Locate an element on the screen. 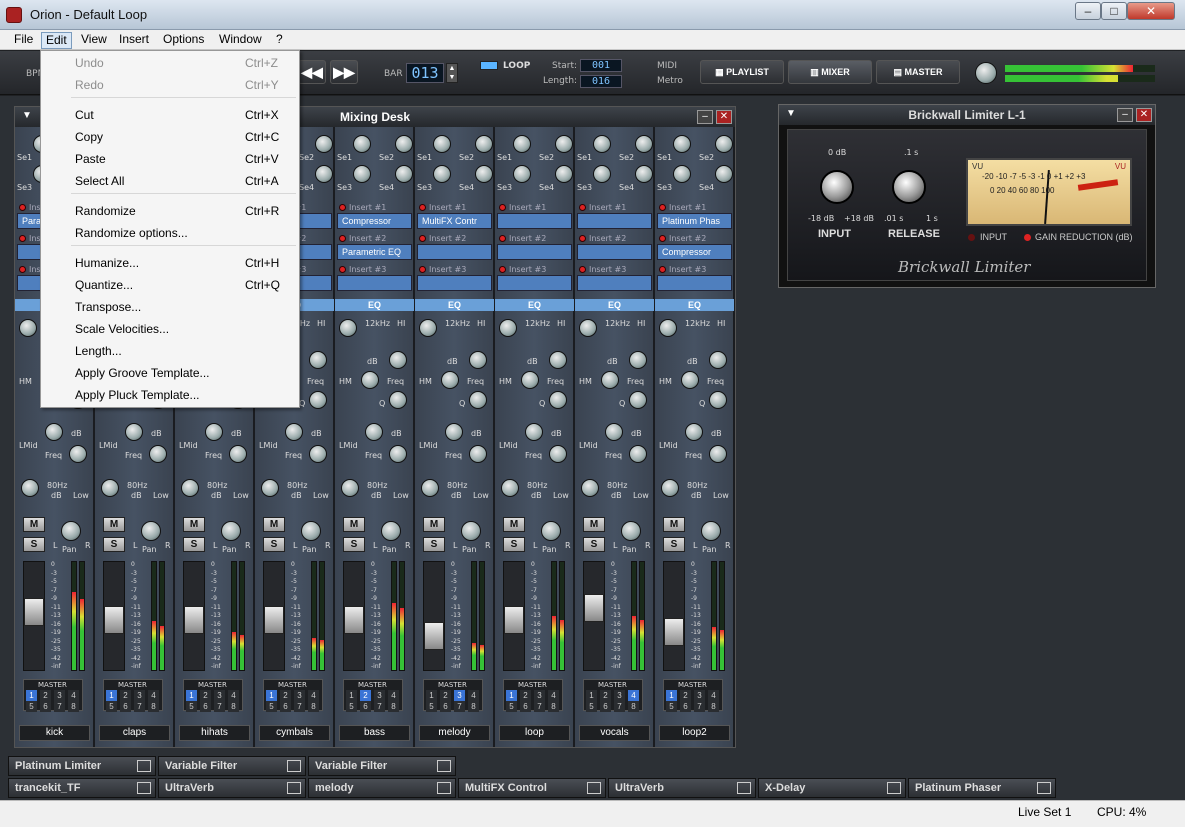 Image resolution: width=1185 pixels, height=827 pixels. loop-start-display: 001 is located at coordinates (601, 65).